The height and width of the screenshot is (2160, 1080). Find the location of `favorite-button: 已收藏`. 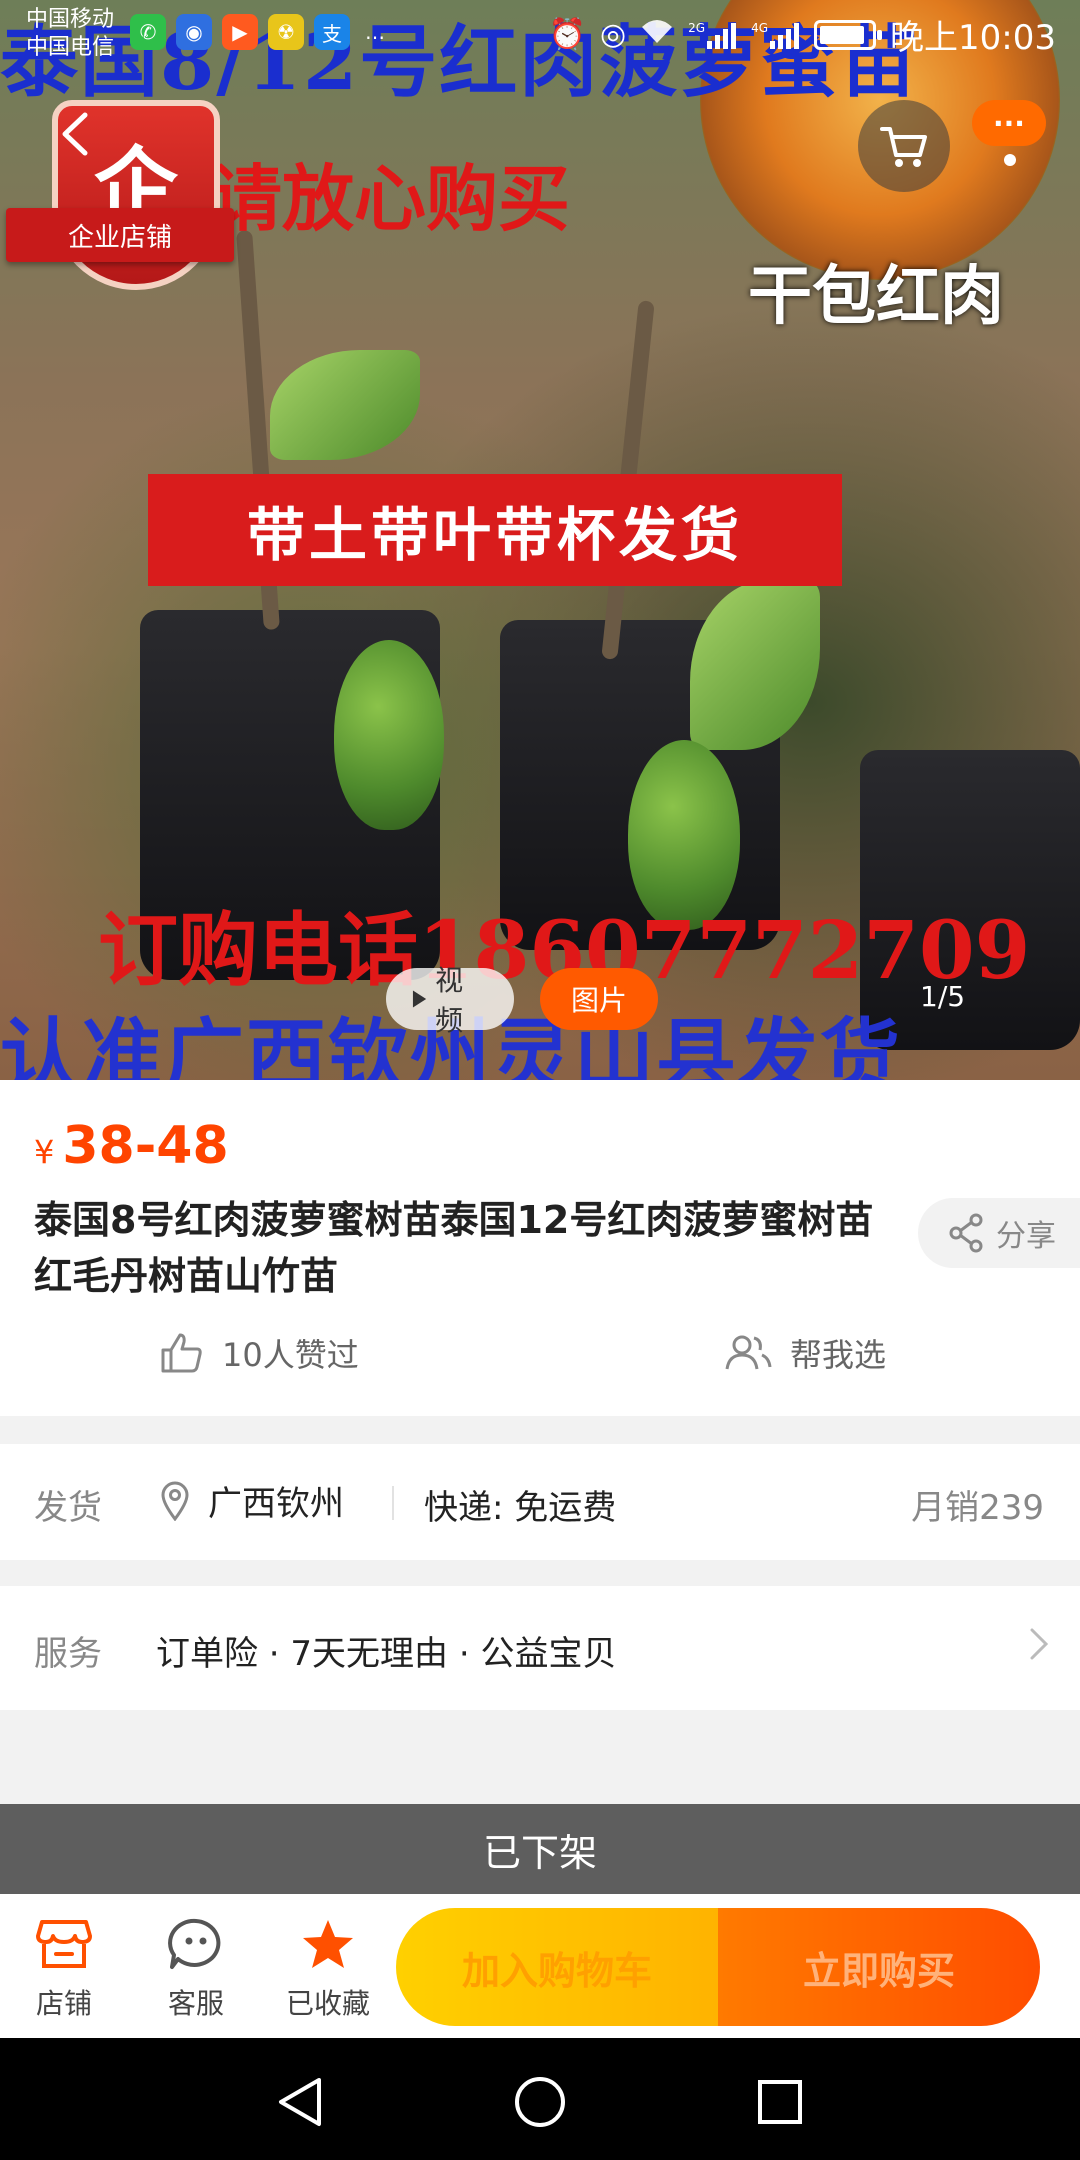

favorite-button: 已收藏 is located at coordinates (328, 1967).